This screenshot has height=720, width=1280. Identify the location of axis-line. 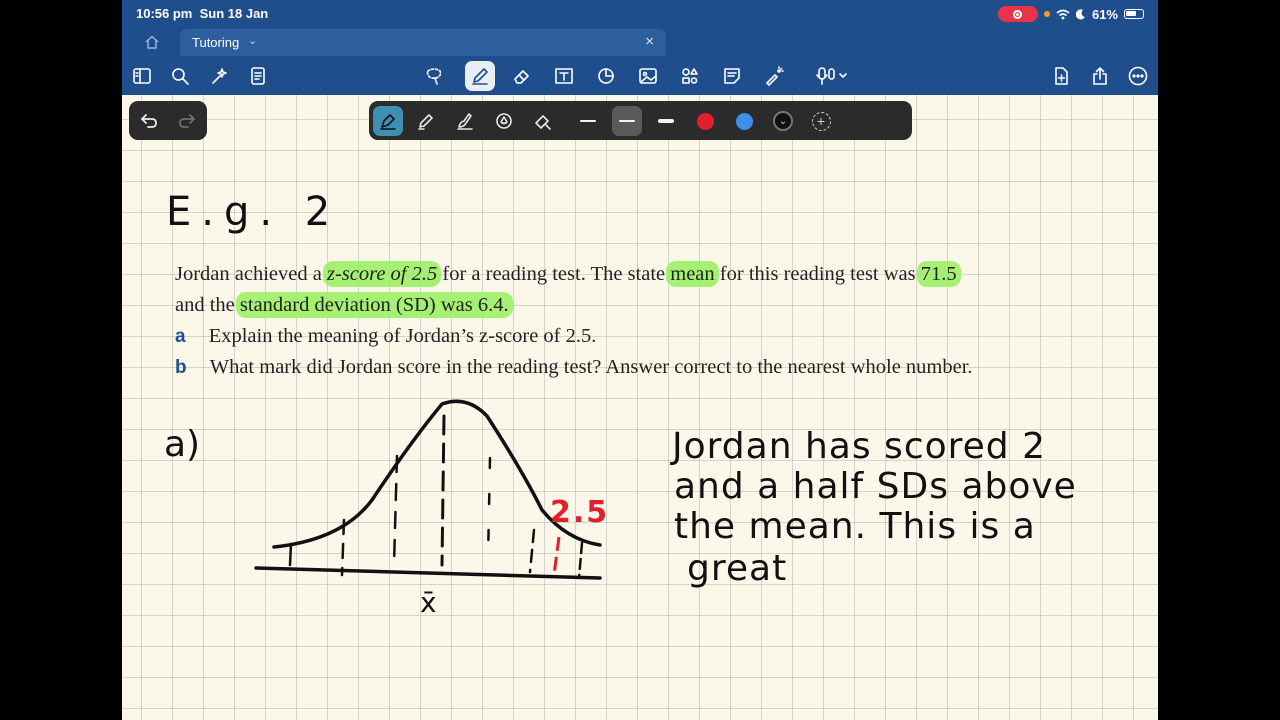
(428, 573).